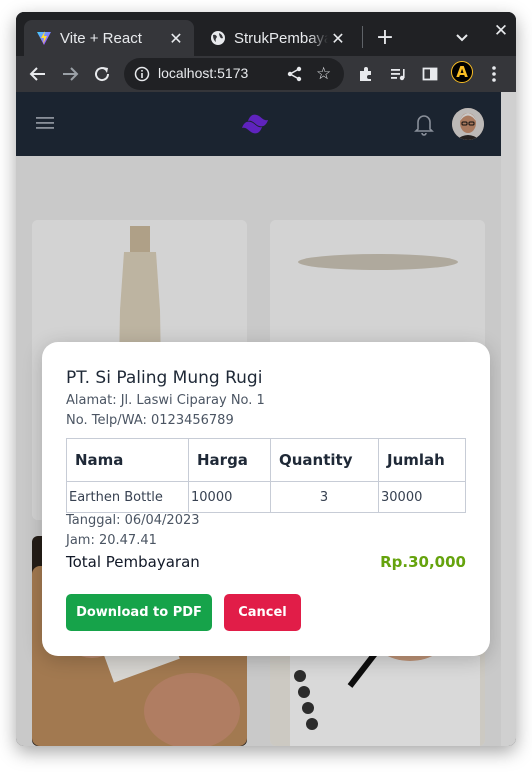 The image size is (532, 778). I want to click on cell-harga: 10000, so click(229, 497).